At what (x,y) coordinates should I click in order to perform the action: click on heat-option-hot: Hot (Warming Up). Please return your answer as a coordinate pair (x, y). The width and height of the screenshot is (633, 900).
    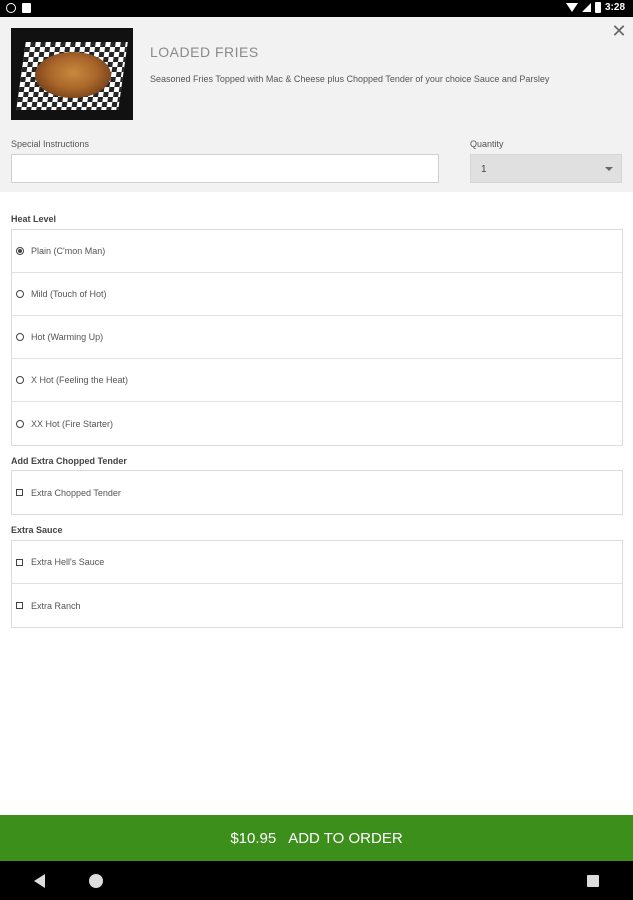
    Looking at the image, I should click on (317, 337).